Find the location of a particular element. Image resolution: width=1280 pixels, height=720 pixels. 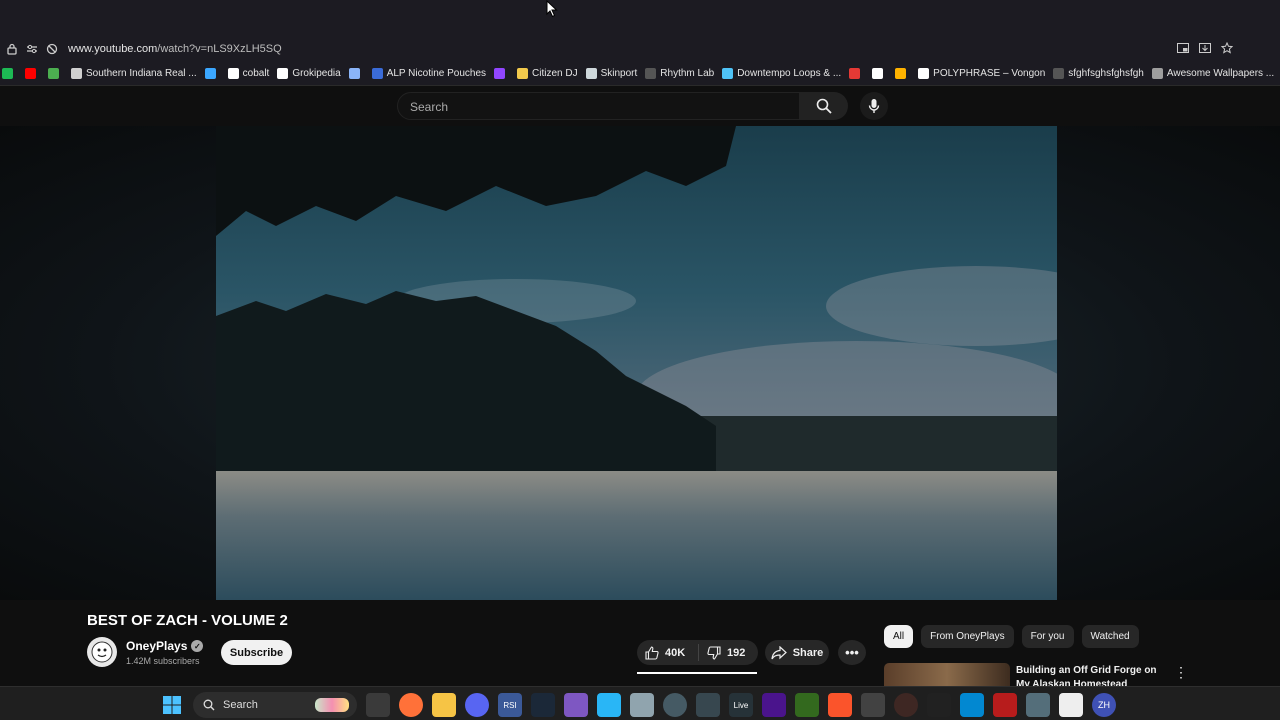

doc-icon is located at coordinates (76, 73).